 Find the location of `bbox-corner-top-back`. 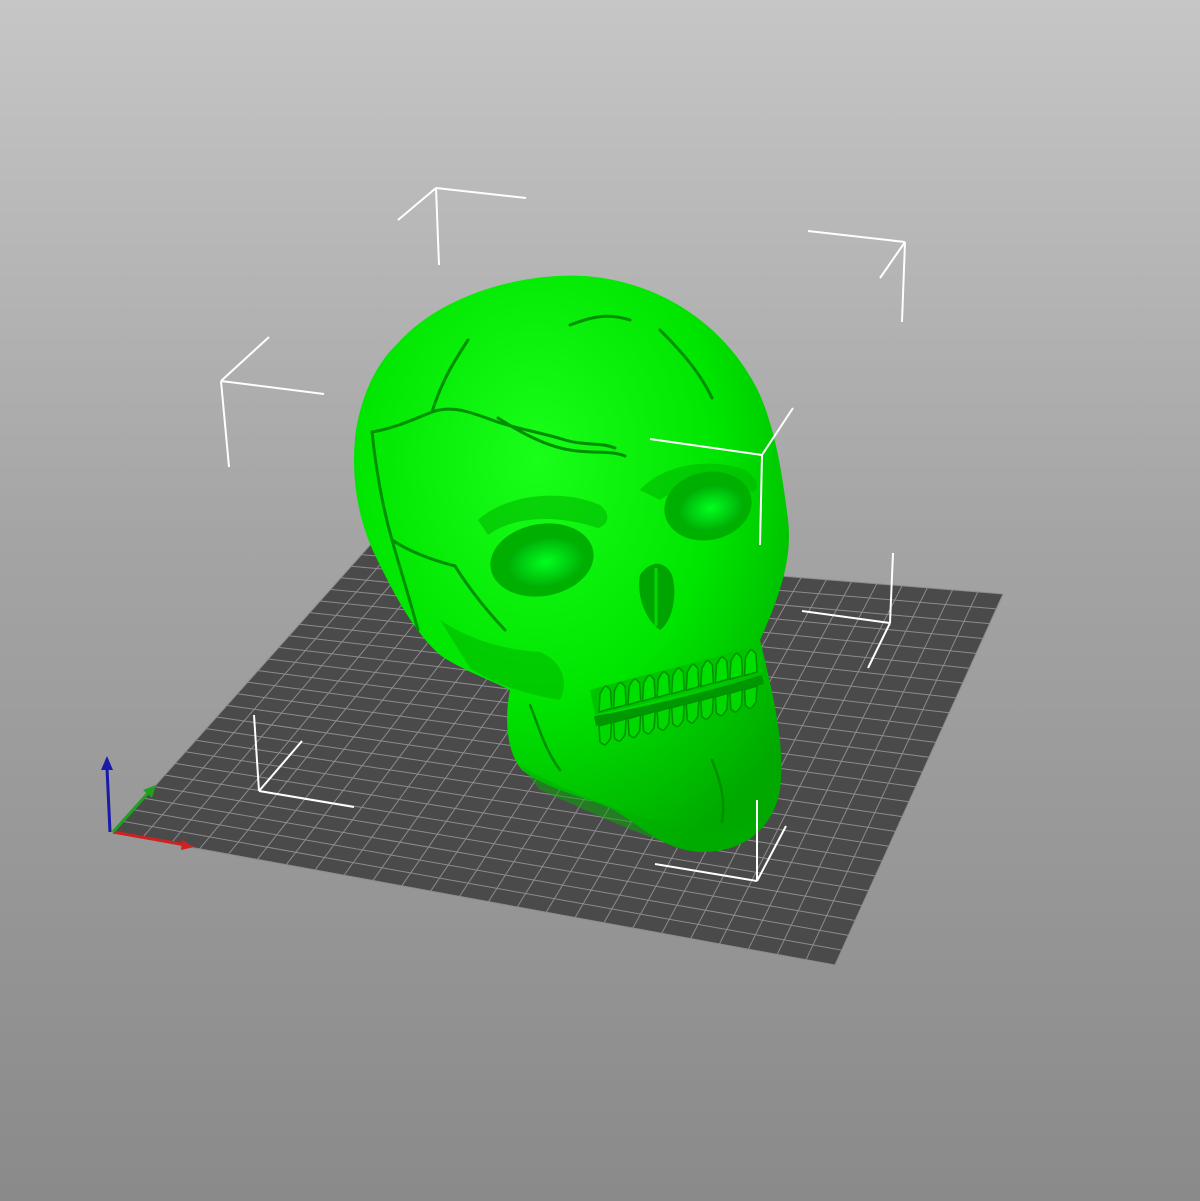

bbox-corner-top-back is located at coordinates (462, 226).